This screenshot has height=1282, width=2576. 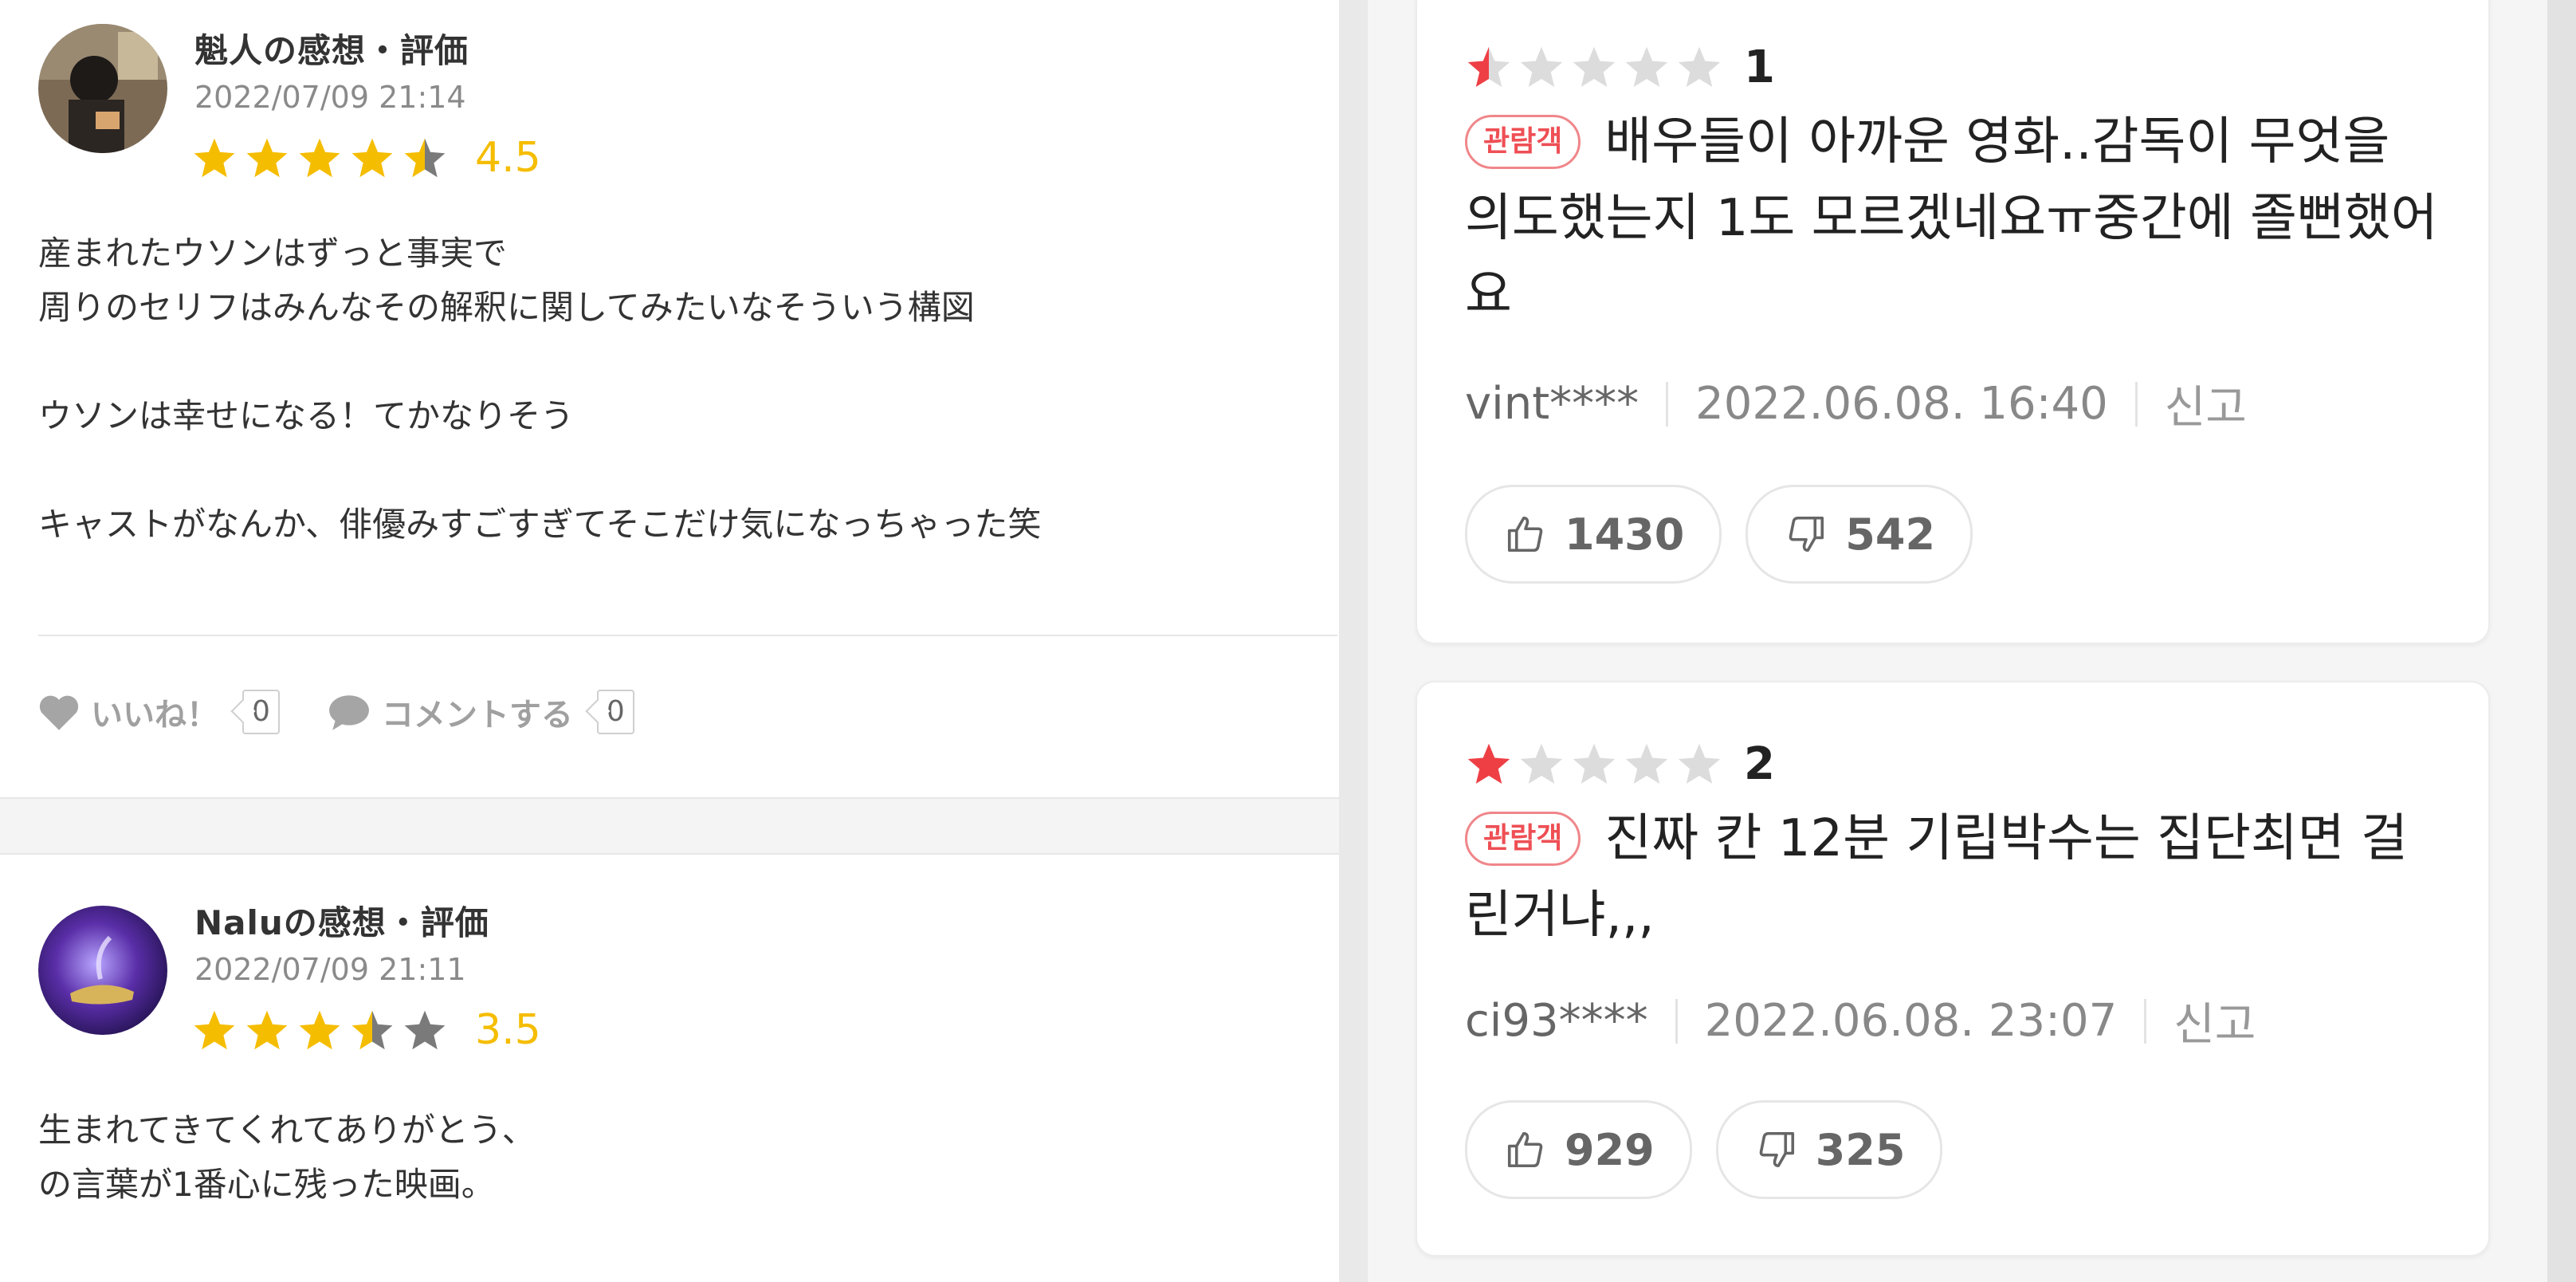 I want to click on like-button: 929, so click(x=1578, y=1149).